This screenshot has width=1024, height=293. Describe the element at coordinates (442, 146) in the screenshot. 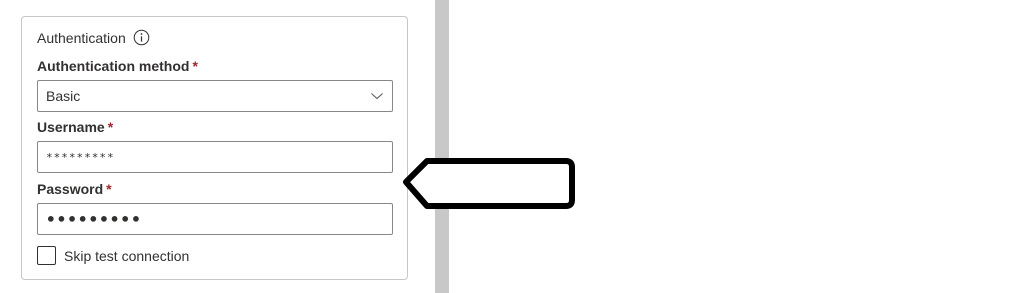

I see `pane-splitter` at that location.